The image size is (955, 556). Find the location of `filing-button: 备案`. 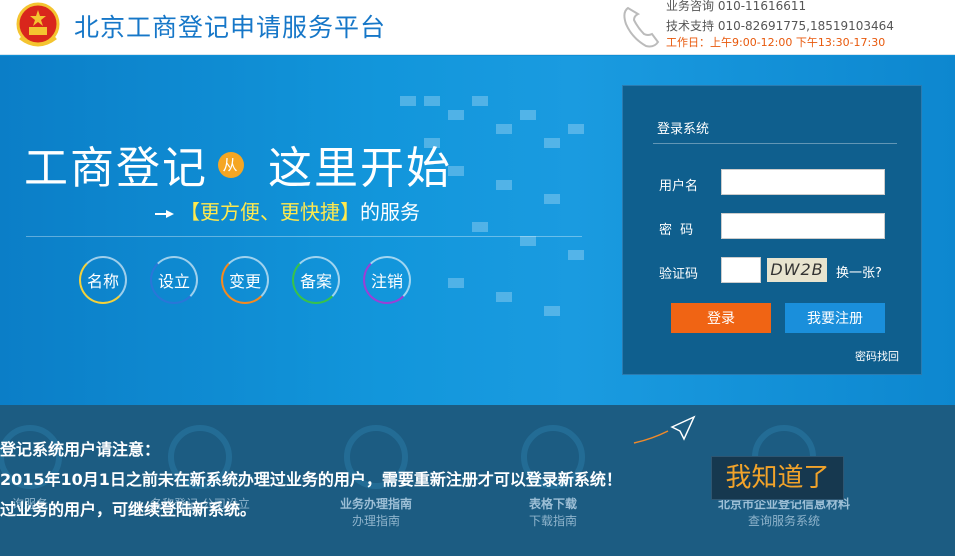

filing-button: 备案 is located at coordinates (316, 280).